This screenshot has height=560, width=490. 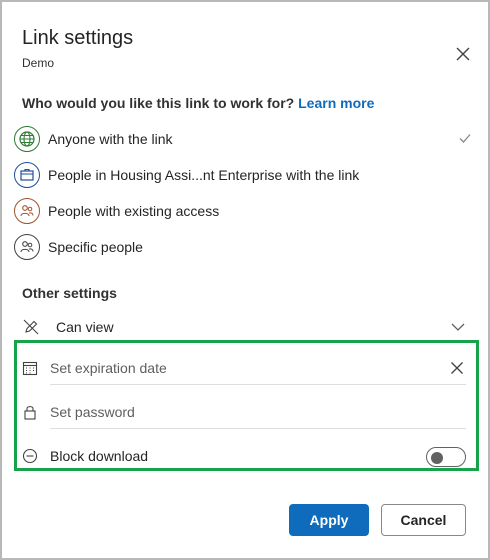 I want to click on clear-expiration-button, so click(x=457, y=368).